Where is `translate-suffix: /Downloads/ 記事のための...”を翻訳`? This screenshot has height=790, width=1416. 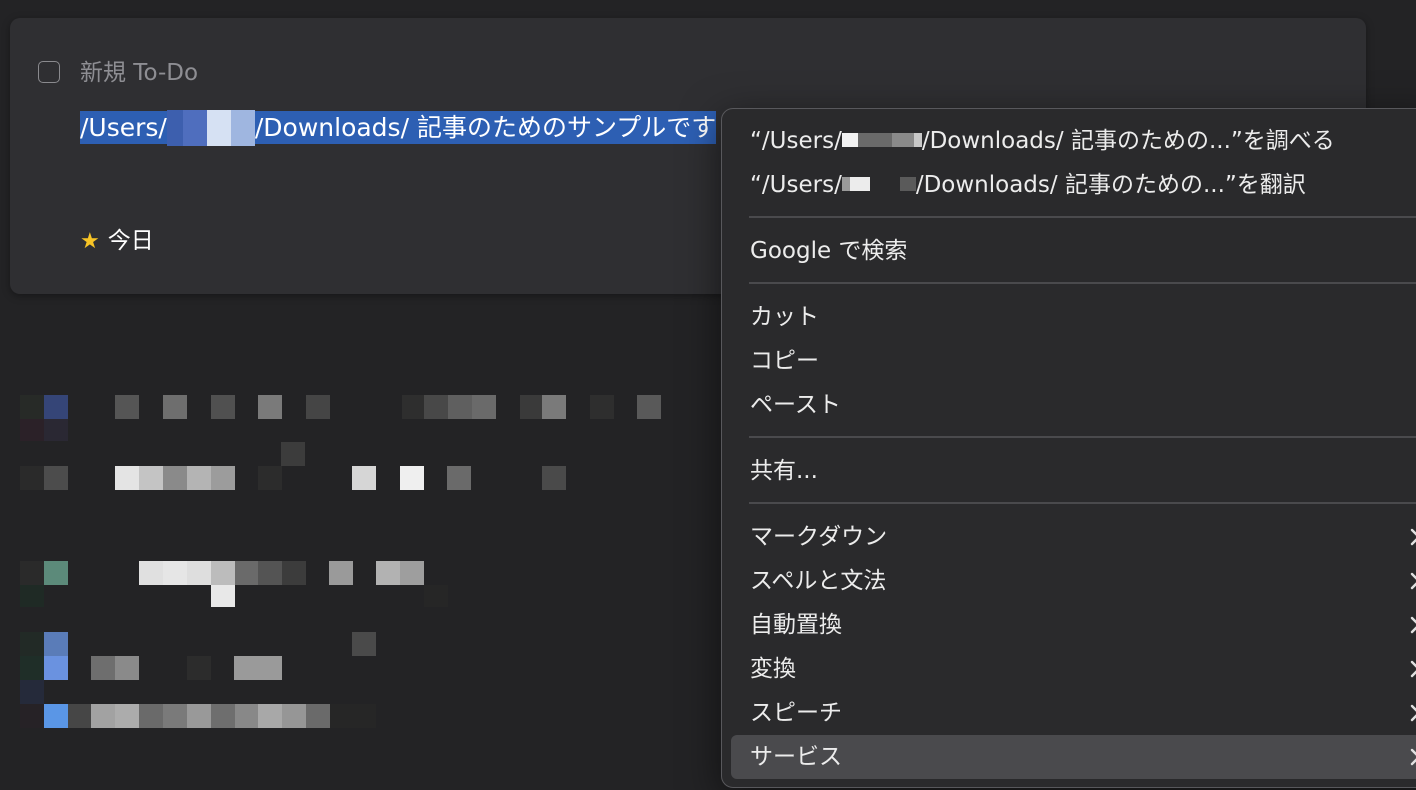
translate-suffix: /Downloads/ 記事のための...”を翻訳 is located at coordinates (1110, 185).